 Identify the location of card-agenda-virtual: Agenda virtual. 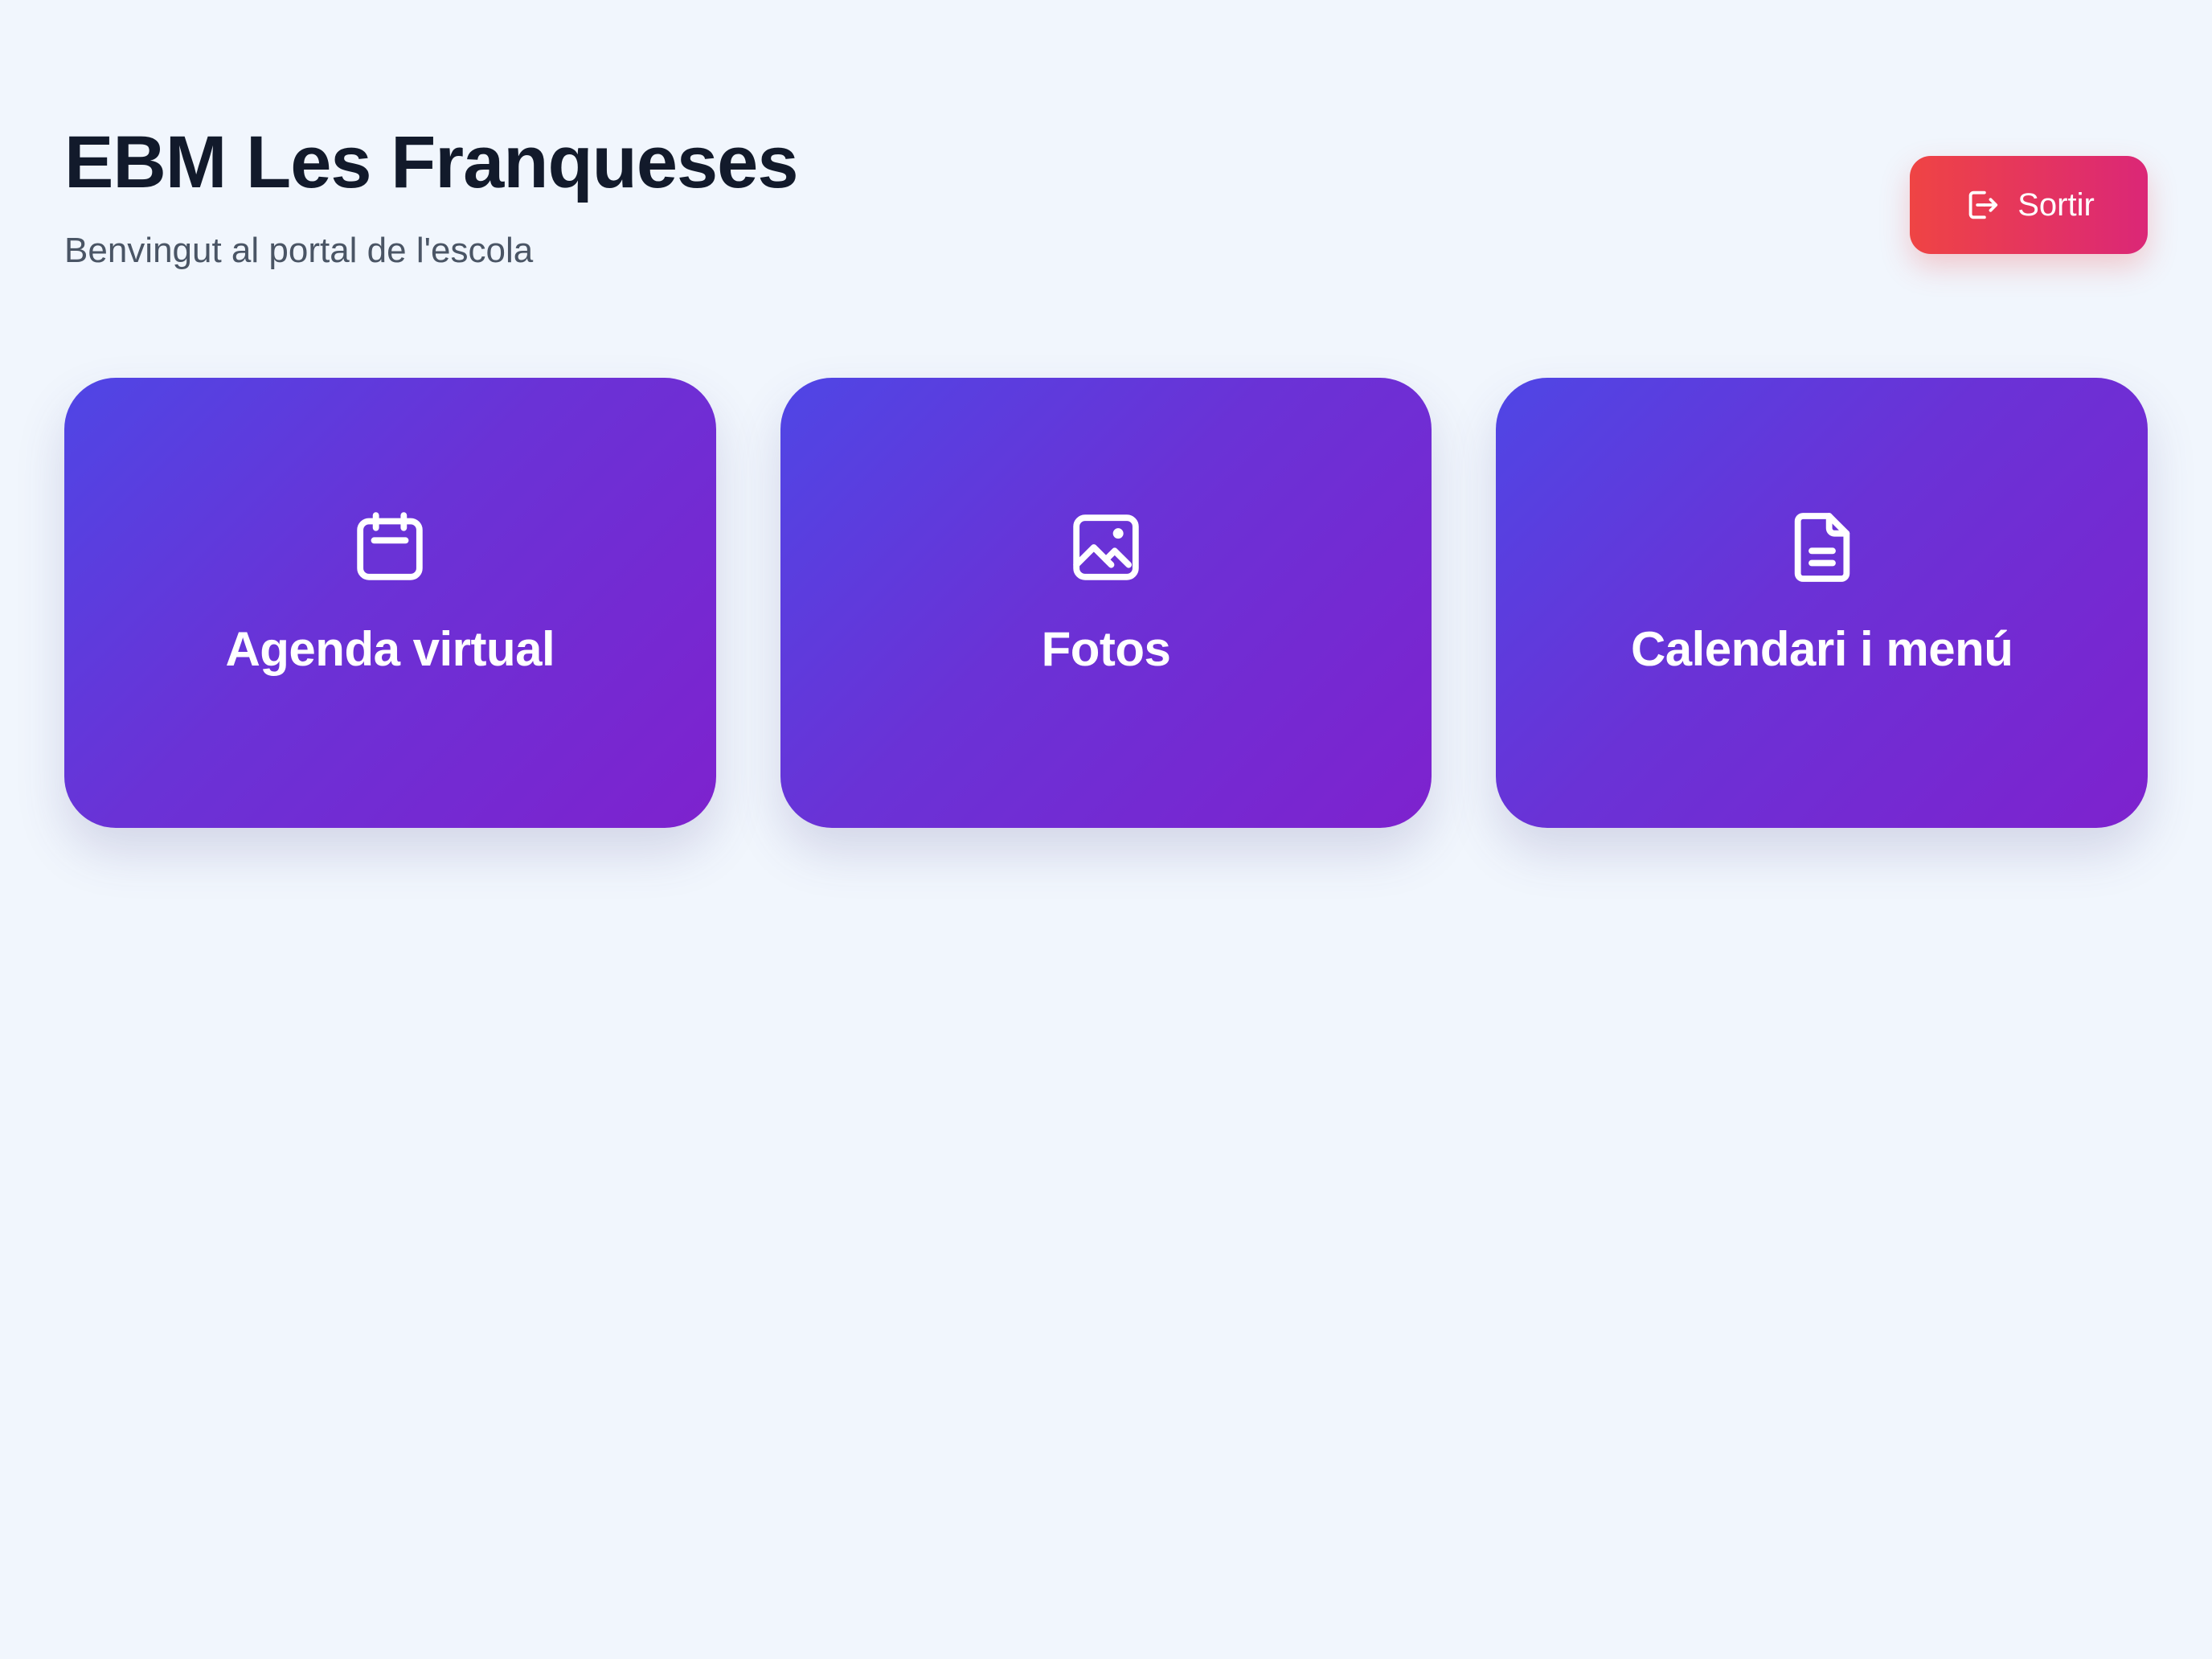
(390, 603).